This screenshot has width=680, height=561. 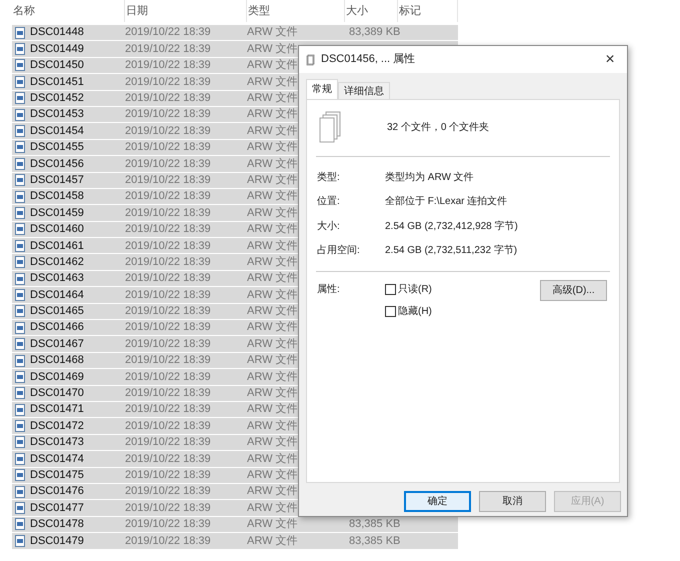 I want to click on column-header: 类型, so click(x=296, y=11).